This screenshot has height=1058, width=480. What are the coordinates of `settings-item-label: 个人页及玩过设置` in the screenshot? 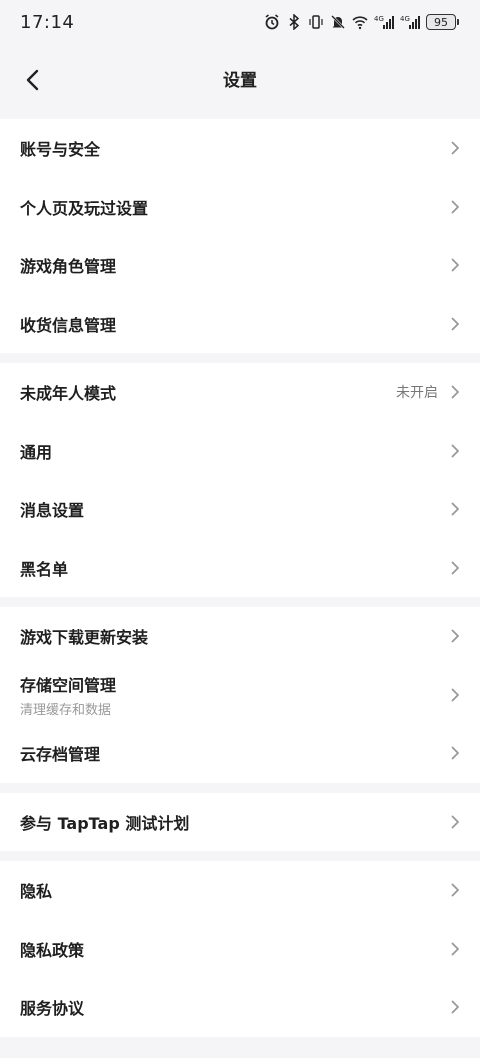 It's located at (84, 208).